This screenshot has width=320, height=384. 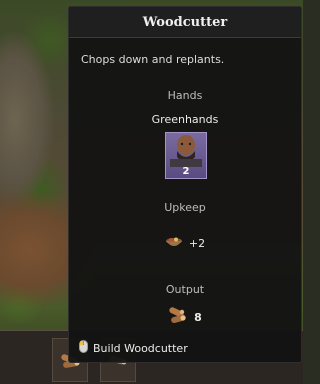 What do you see at coordinates (174, 243) in the screenshot?
I see `food-basket-icon` at bounding box center [174, 243].